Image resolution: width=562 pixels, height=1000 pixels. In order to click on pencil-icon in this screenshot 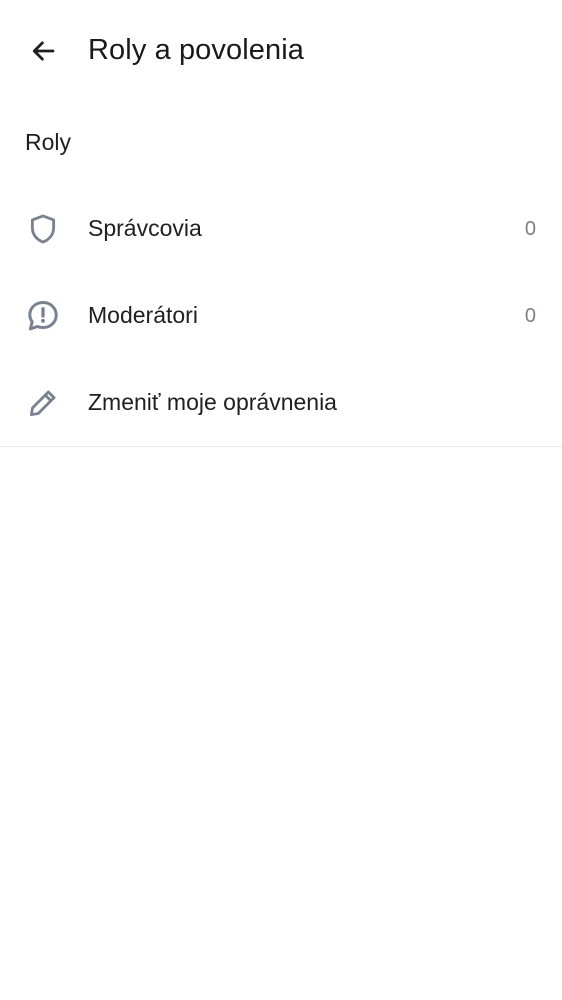, I will do `click(43, 403)`.